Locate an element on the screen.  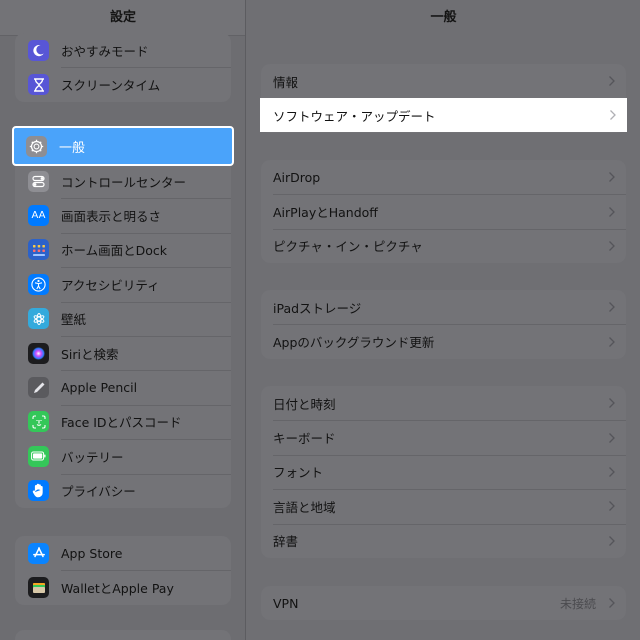
battery-icon is located at coordinates (38, 456).